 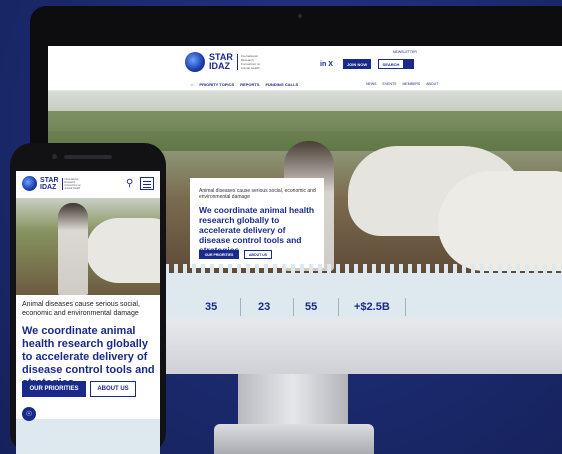 I want to click on hero-person, so click(x=73, y=249).